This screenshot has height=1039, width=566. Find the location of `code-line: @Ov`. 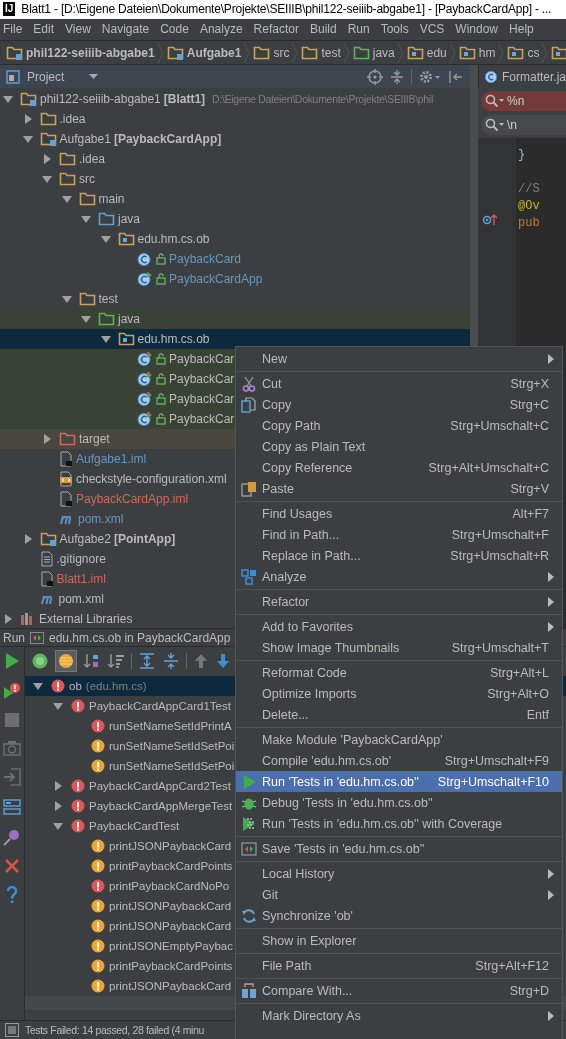

code-line: @Ov is located at coordinates (529, 206).